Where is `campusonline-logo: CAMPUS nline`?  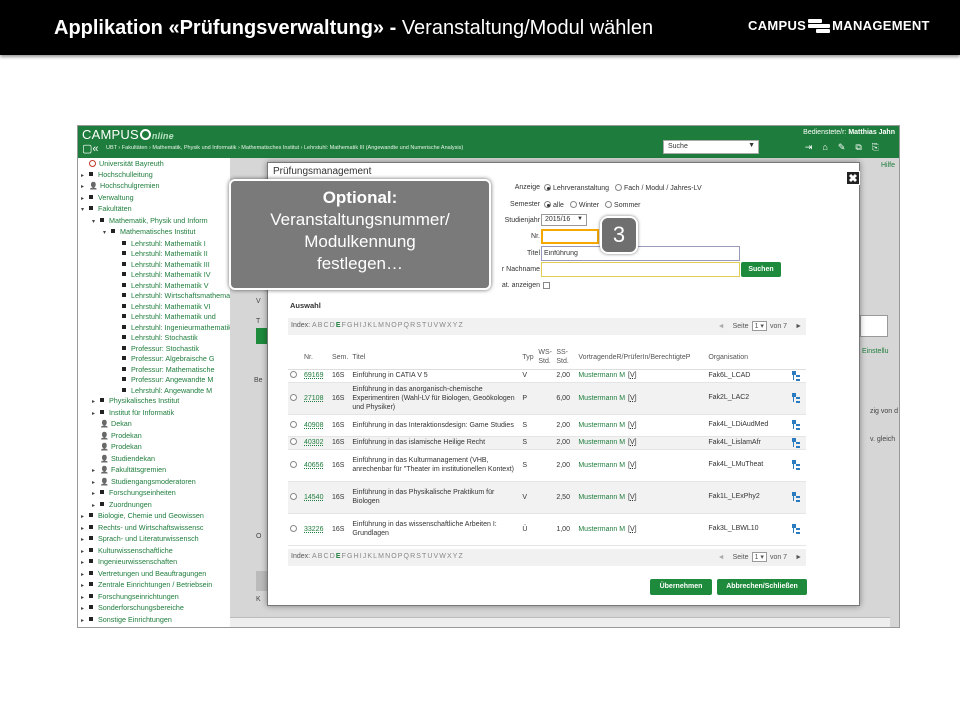
campusonline-logo: CAMPUS nline is located at coordinates (128, 134).